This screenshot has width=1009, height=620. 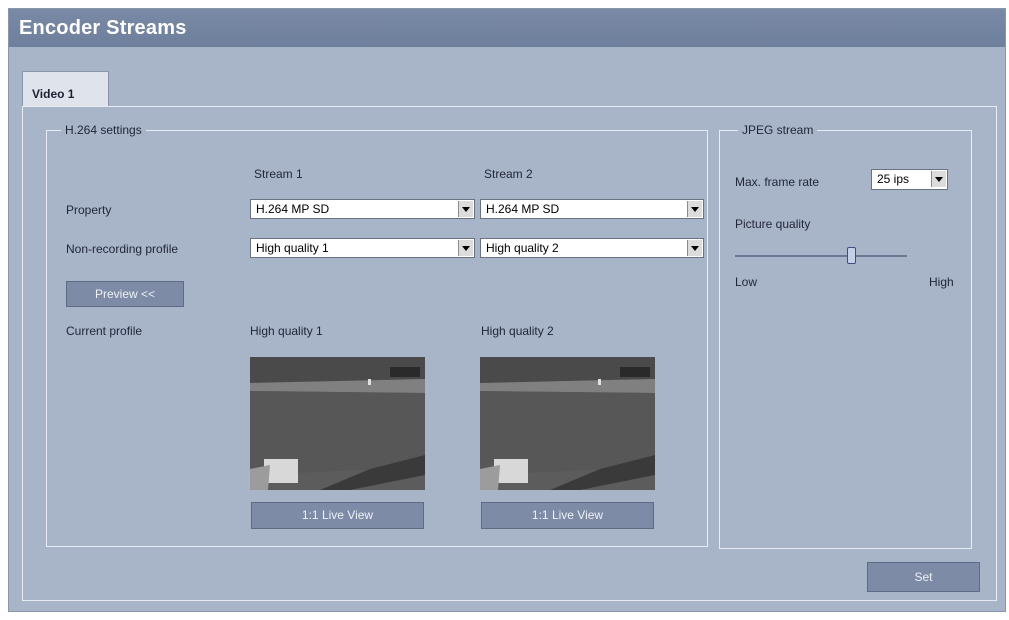 What do you see at coordinates (104, 331) in the screenshot?
I see `current-profile-label: Current profile` at bounding box center [104, 331].